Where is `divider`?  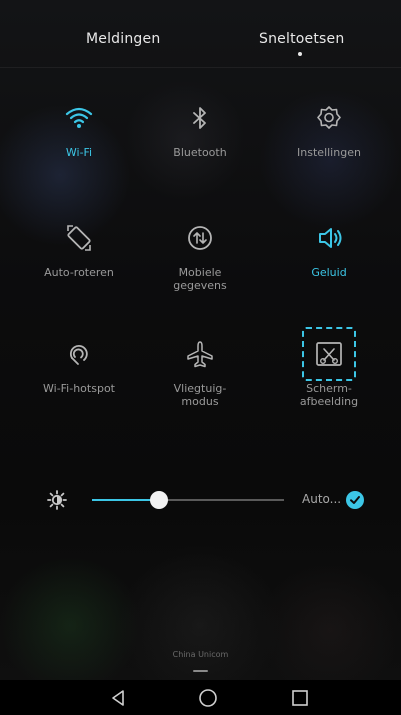 divider is located at coordinates (200, 67).